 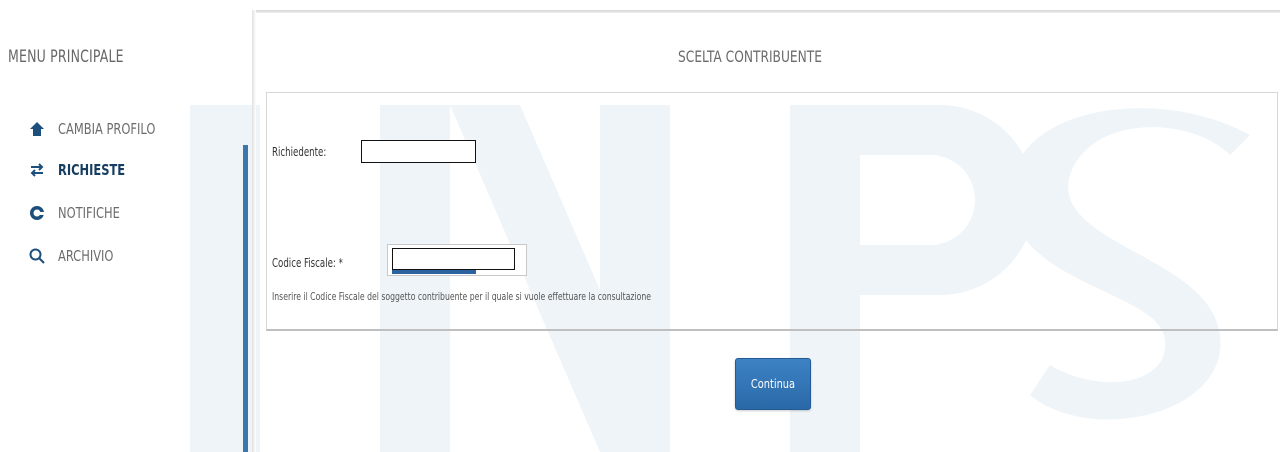 I want to click on bell-icon, so click(x=37, y=213).